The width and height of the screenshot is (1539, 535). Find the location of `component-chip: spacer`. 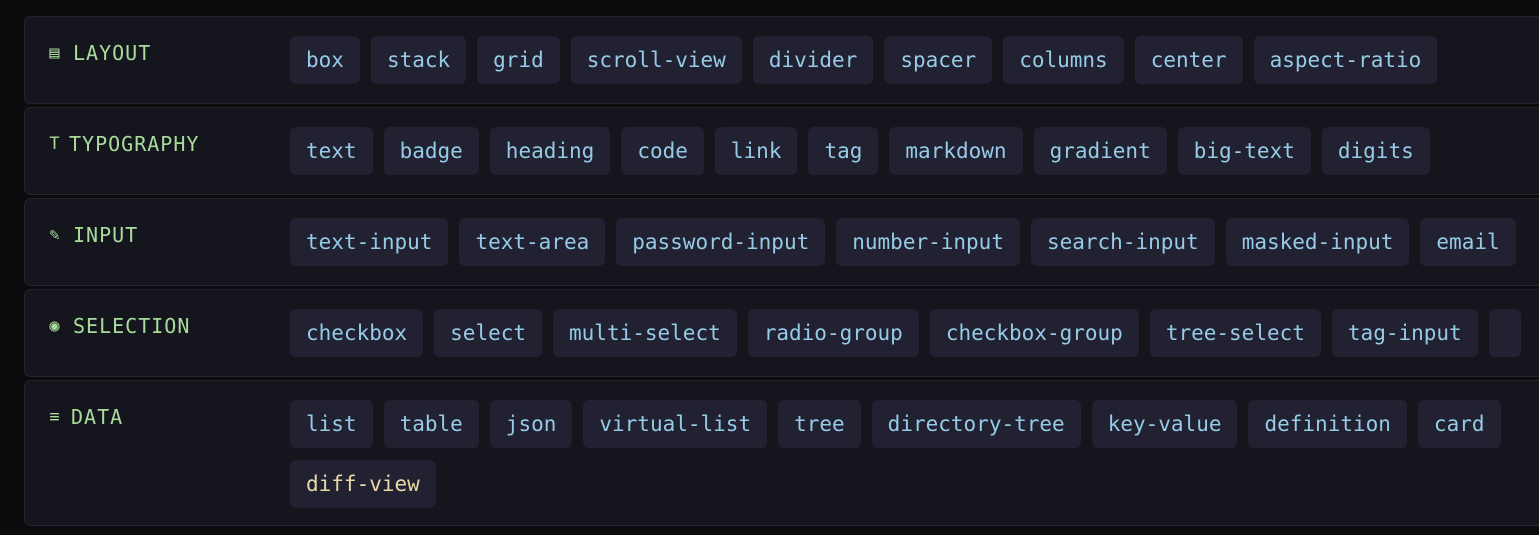

component-chip: spacer is located at coordinates (938, 60).